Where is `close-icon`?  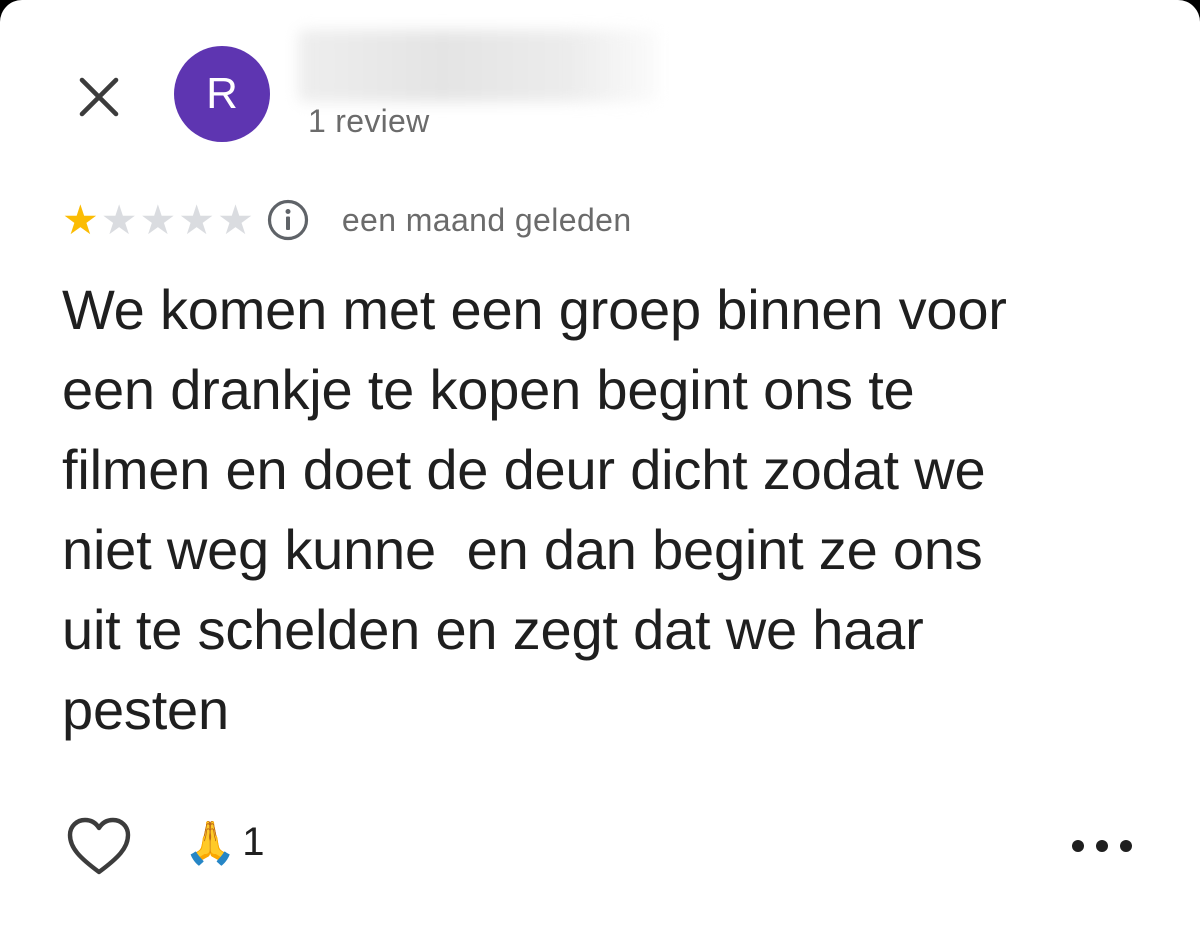 close-icon is located at coordinates (99, 97).